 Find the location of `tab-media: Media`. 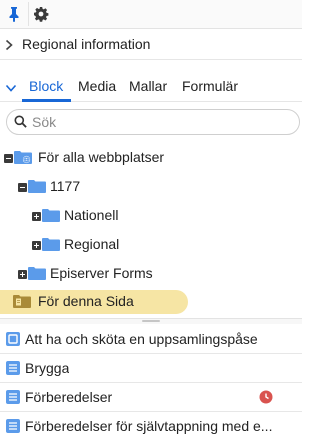

tab-media: Media is located at coordinates (97, 86).